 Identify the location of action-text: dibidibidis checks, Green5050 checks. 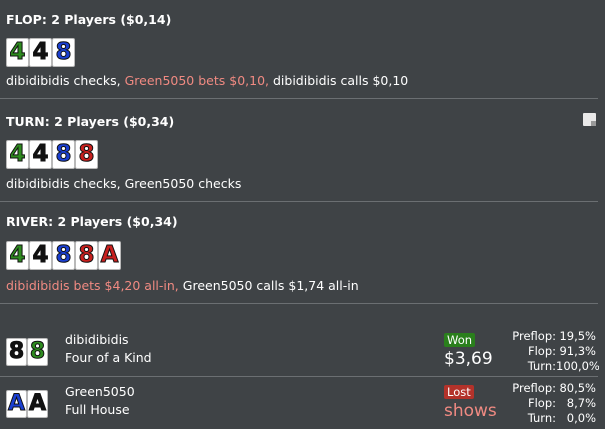
(124, 183).